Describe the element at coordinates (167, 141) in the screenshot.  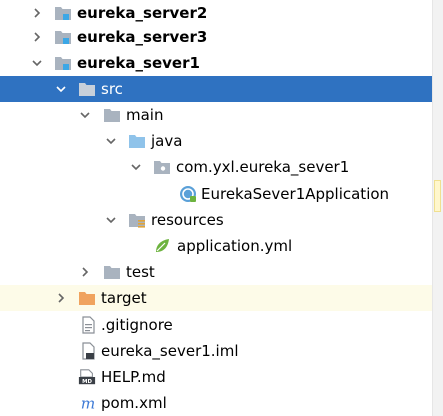
I see `tree-item-label: java` at that location.